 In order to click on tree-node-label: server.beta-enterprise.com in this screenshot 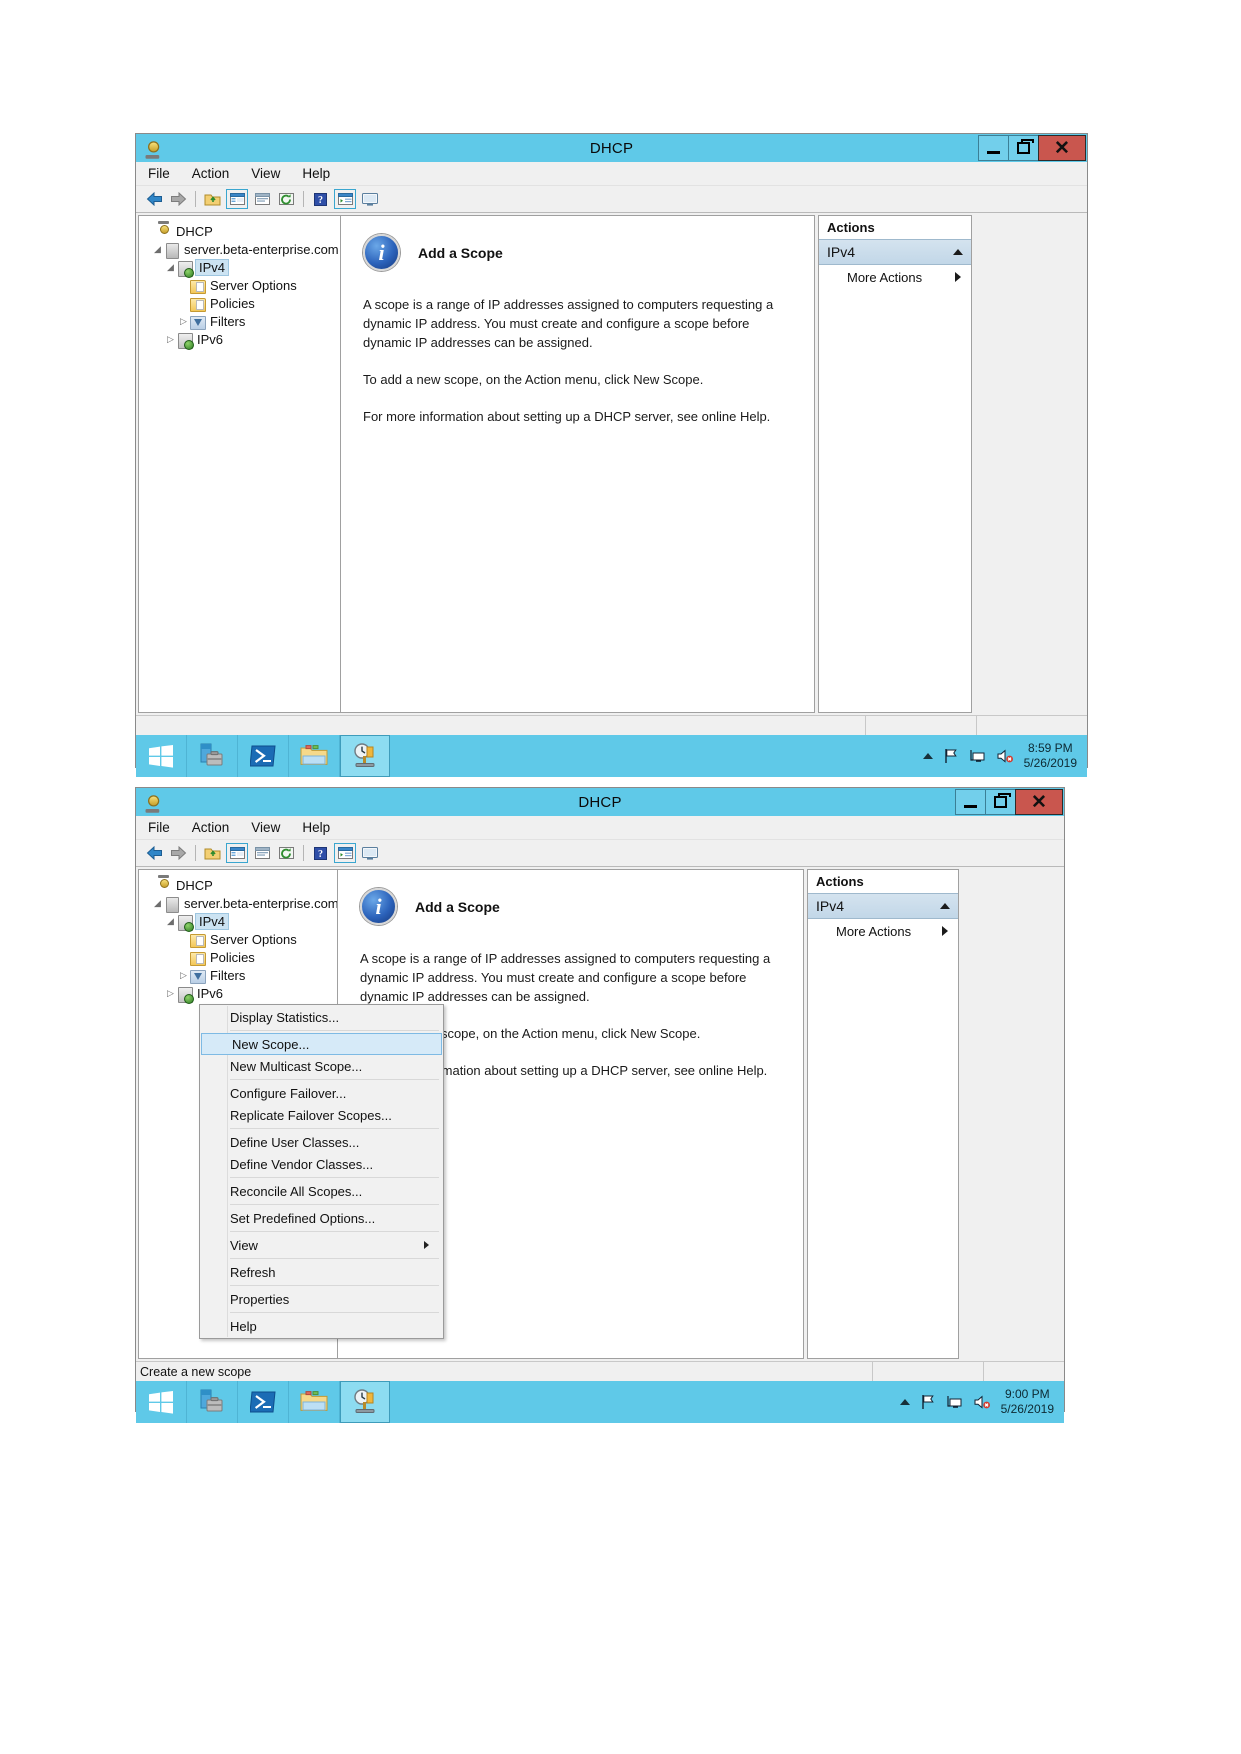, I will do `click(261, 249)`.